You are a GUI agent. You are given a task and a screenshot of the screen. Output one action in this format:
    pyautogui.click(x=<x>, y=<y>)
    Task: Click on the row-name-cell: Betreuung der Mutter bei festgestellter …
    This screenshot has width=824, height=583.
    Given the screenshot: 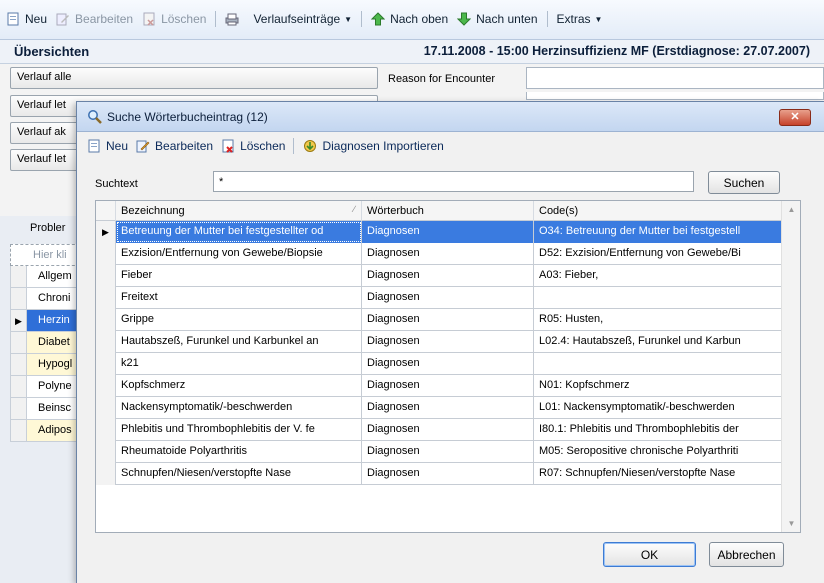 What is the action you would take?
    pyautogui.click(x=239, y=232)
    